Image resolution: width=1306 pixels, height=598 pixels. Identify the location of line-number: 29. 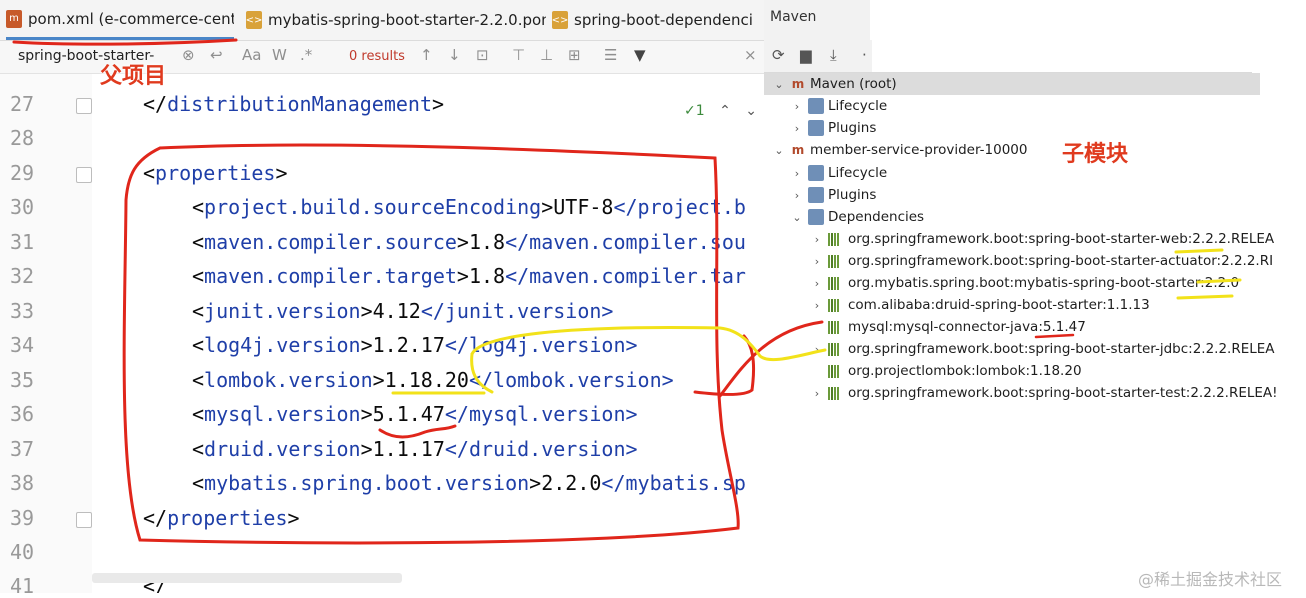
(22, 173).